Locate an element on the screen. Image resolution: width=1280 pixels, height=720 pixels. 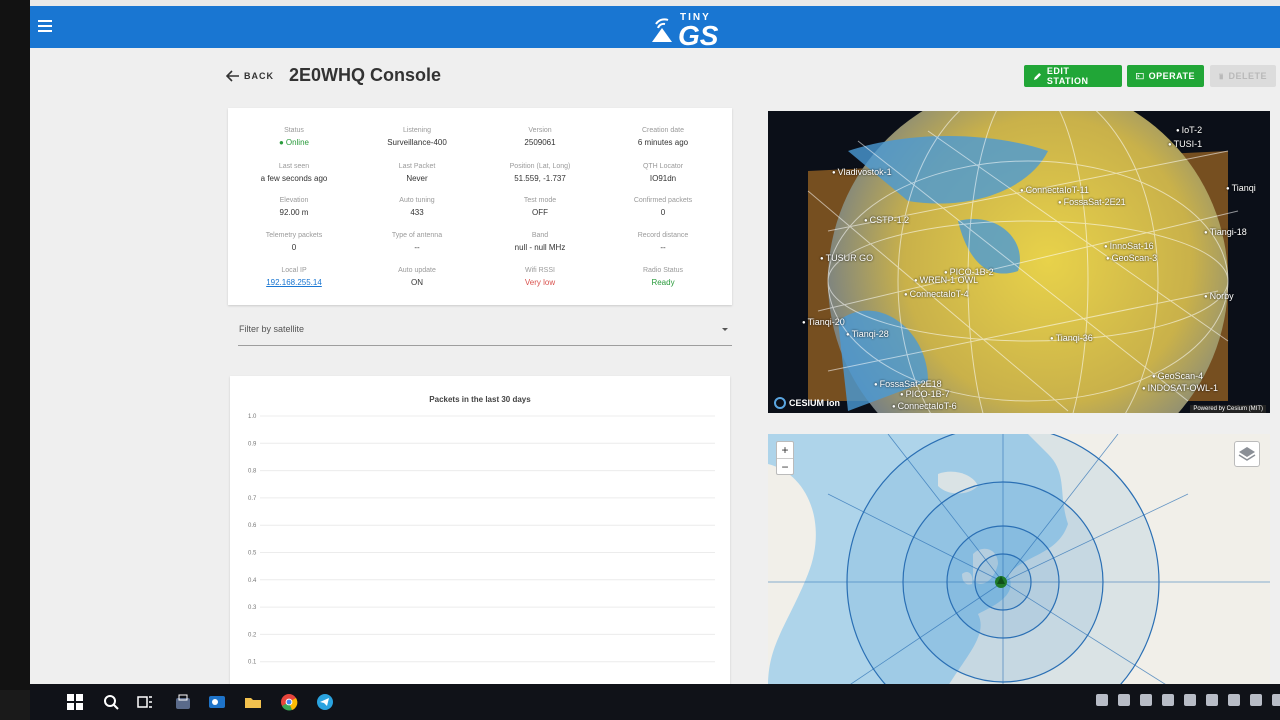
y-tick-label: 0.6 is located at coordinates (252, 526).